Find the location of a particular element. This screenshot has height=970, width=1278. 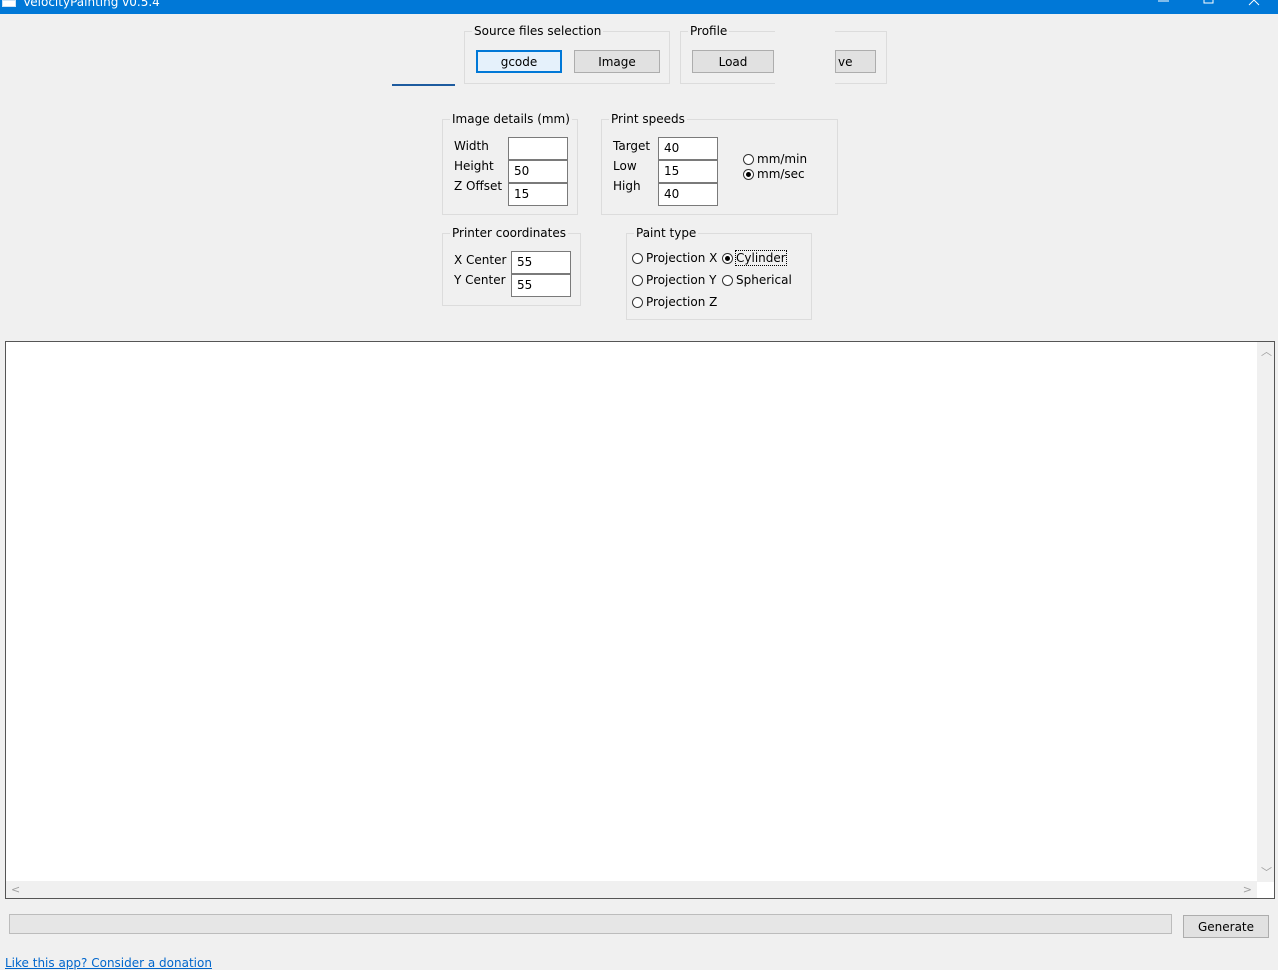

scroll-down-icon: ﹀ is located at coordinates (1266, 872).